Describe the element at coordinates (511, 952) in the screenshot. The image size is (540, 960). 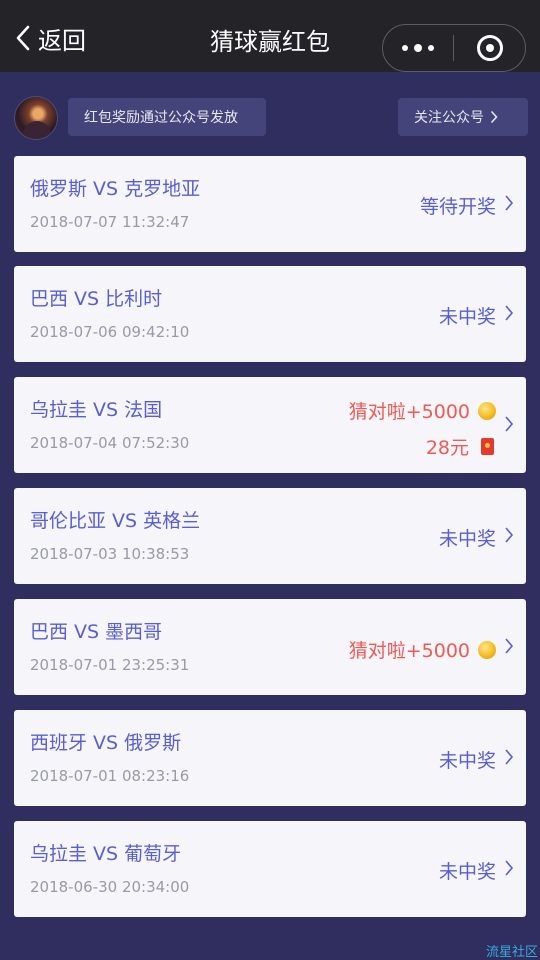
I see `watermark: 流星社区` at that location.